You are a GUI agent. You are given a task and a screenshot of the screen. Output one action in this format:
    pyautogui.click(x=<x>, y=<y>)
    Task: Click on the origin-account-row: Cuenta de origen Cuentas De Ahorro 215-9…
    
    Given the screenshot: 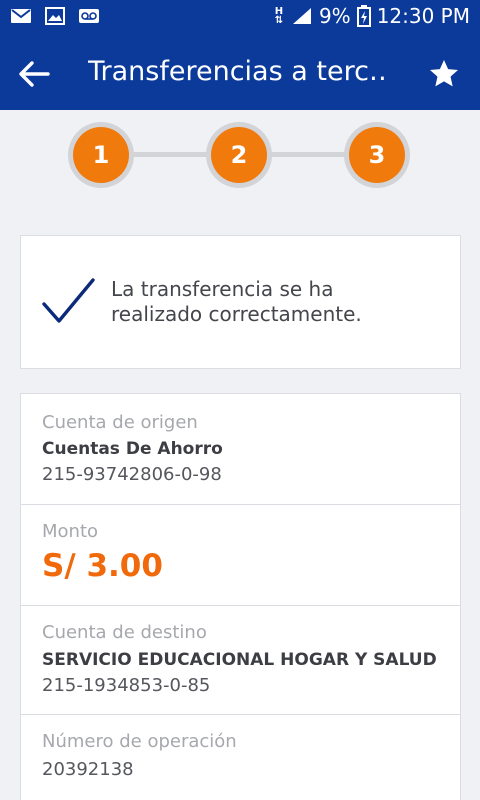 What is the action you would take?
    pyautogui.click(x=240, y=449)
    